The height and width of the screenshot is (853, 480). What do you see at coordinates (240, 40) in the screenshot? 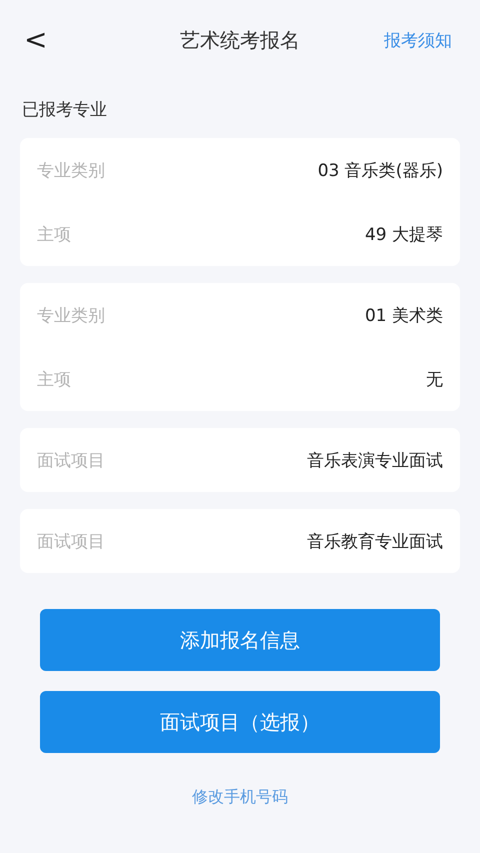
I see `page-title: 艺术统考报名` at bounding box center [240, 40].